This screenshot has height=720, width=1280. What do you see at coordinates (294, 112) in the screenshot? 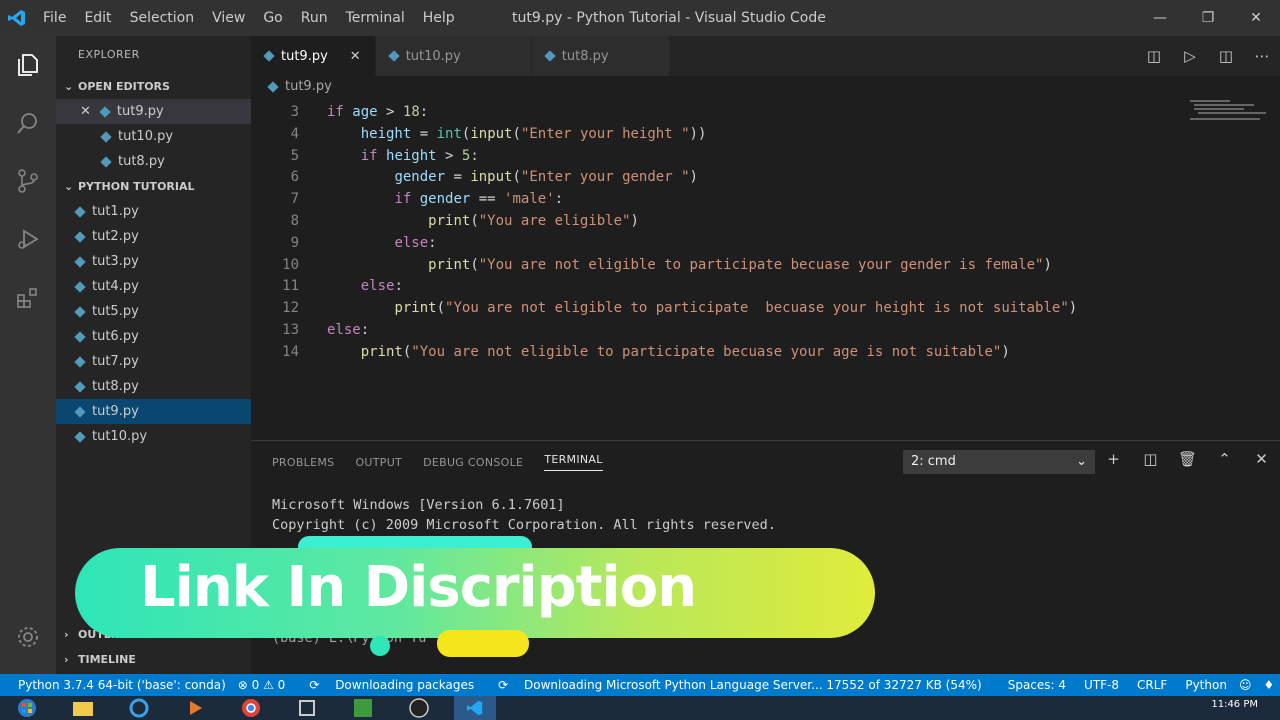
I see `line-number: 3` at bounding box center [294, 112].